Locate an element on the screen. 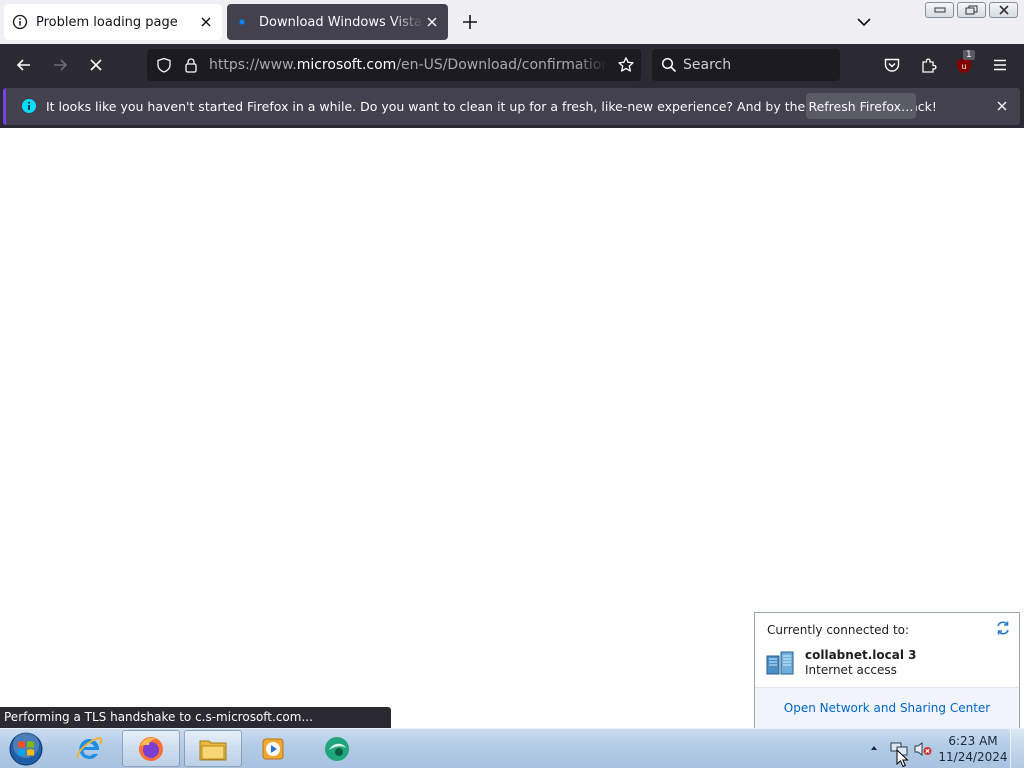  search-bar: Search is located at coordinates (746, 65).